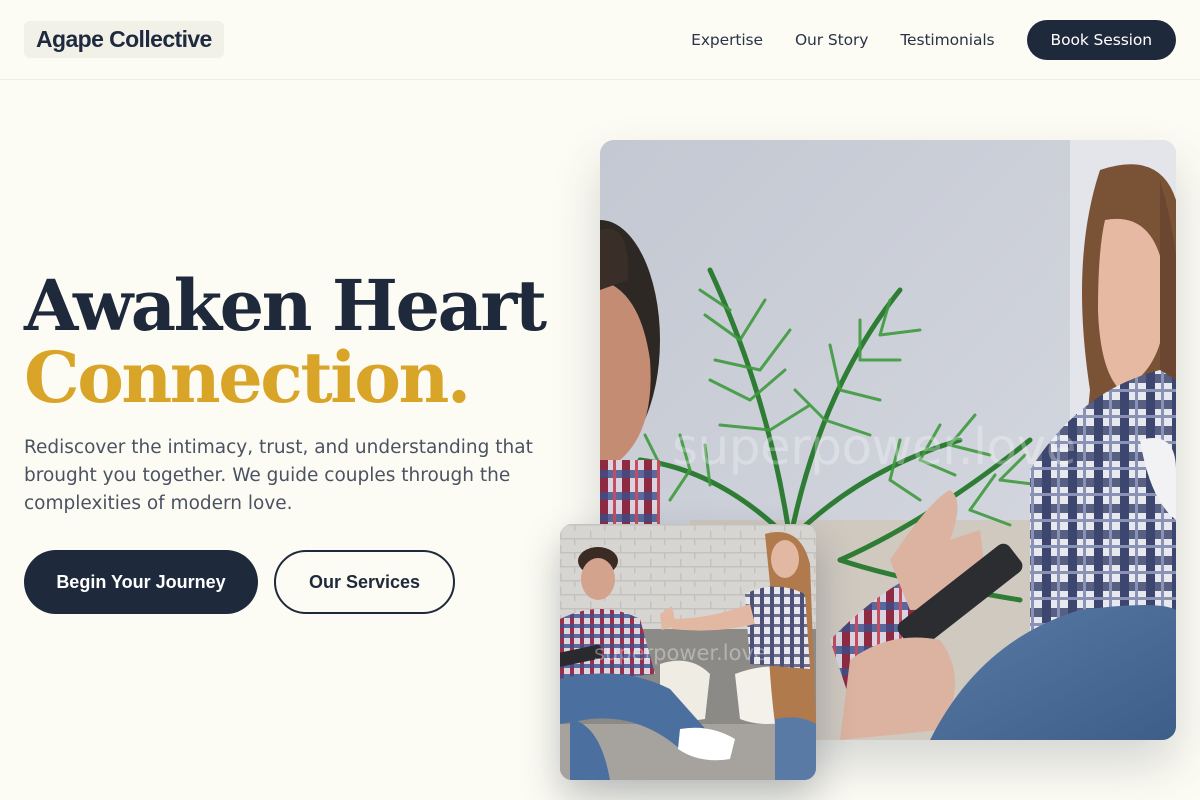 This screenshot has width=1200, height=800. Describe the element at coordinates (141, 582) in the screenshot. I see `begin-journey-button: Begin Your Journey` at that location.